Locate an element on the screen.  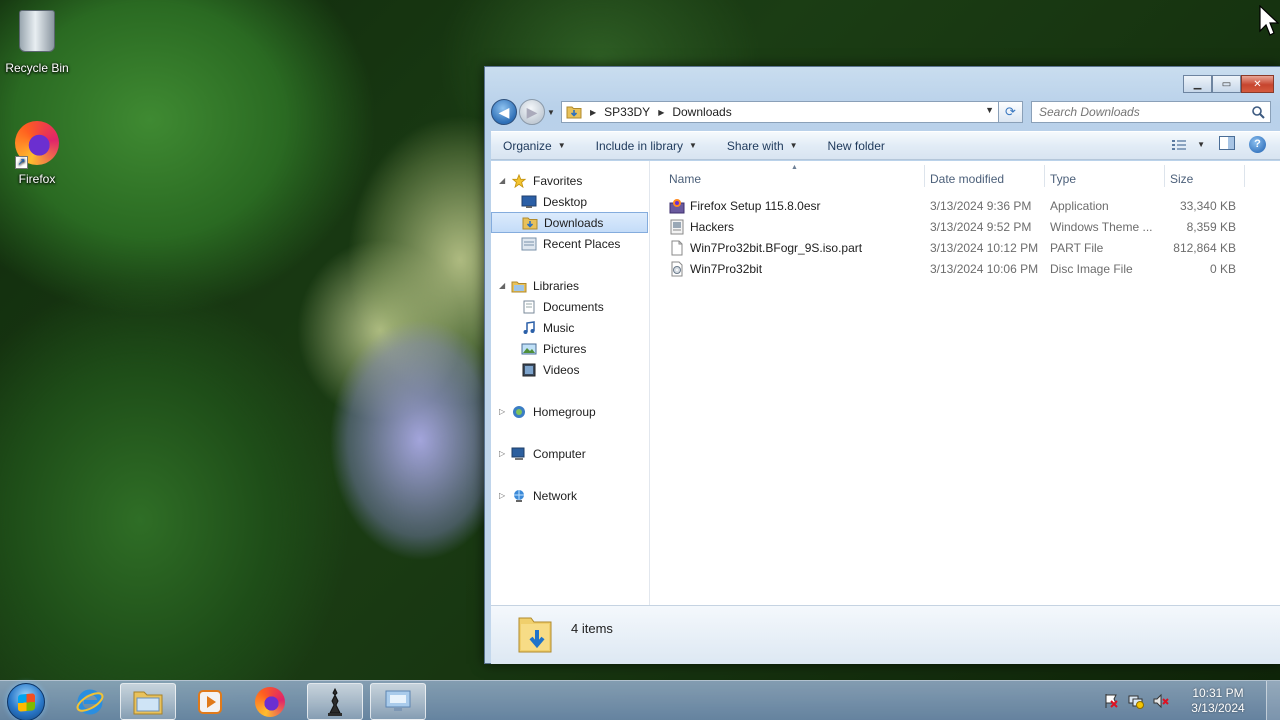
desktop-icon-firefox: ↗ Firefox is located at coordinates (37, 152).